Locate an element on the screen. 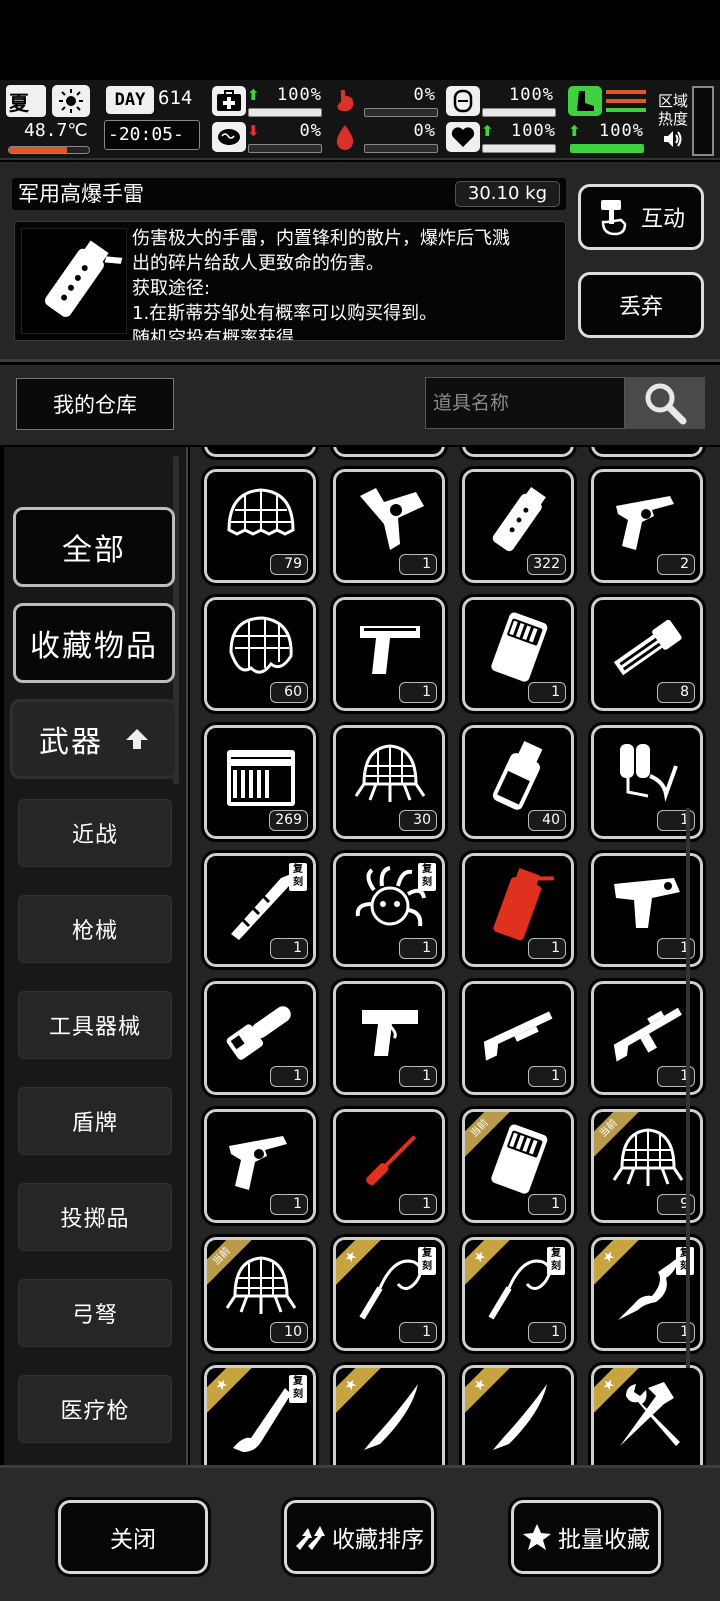 The image size is (720, 1601). water-drop-icon is located at coordinates (345, 137).